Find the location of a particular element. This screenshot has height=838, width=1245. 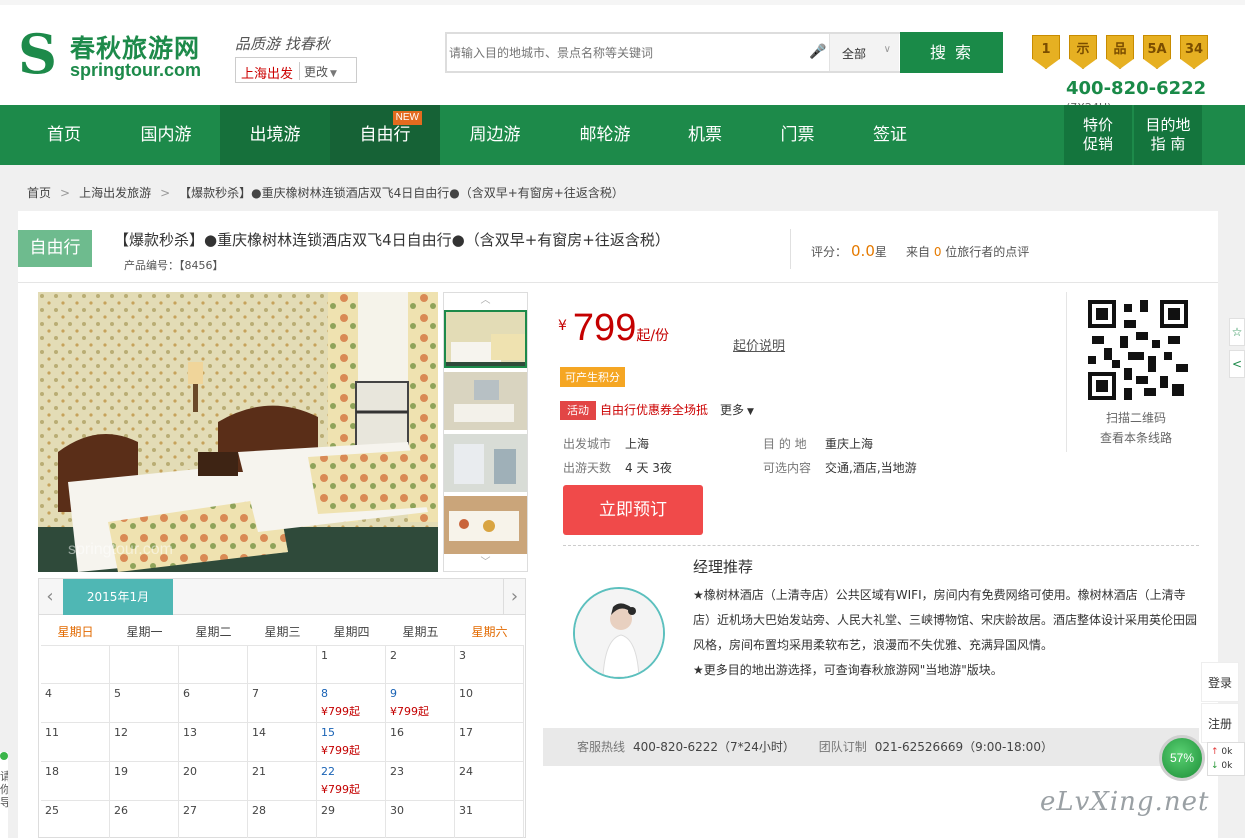

departure-city-info: 出发城市 上海 is located at coordinates (606, 444).